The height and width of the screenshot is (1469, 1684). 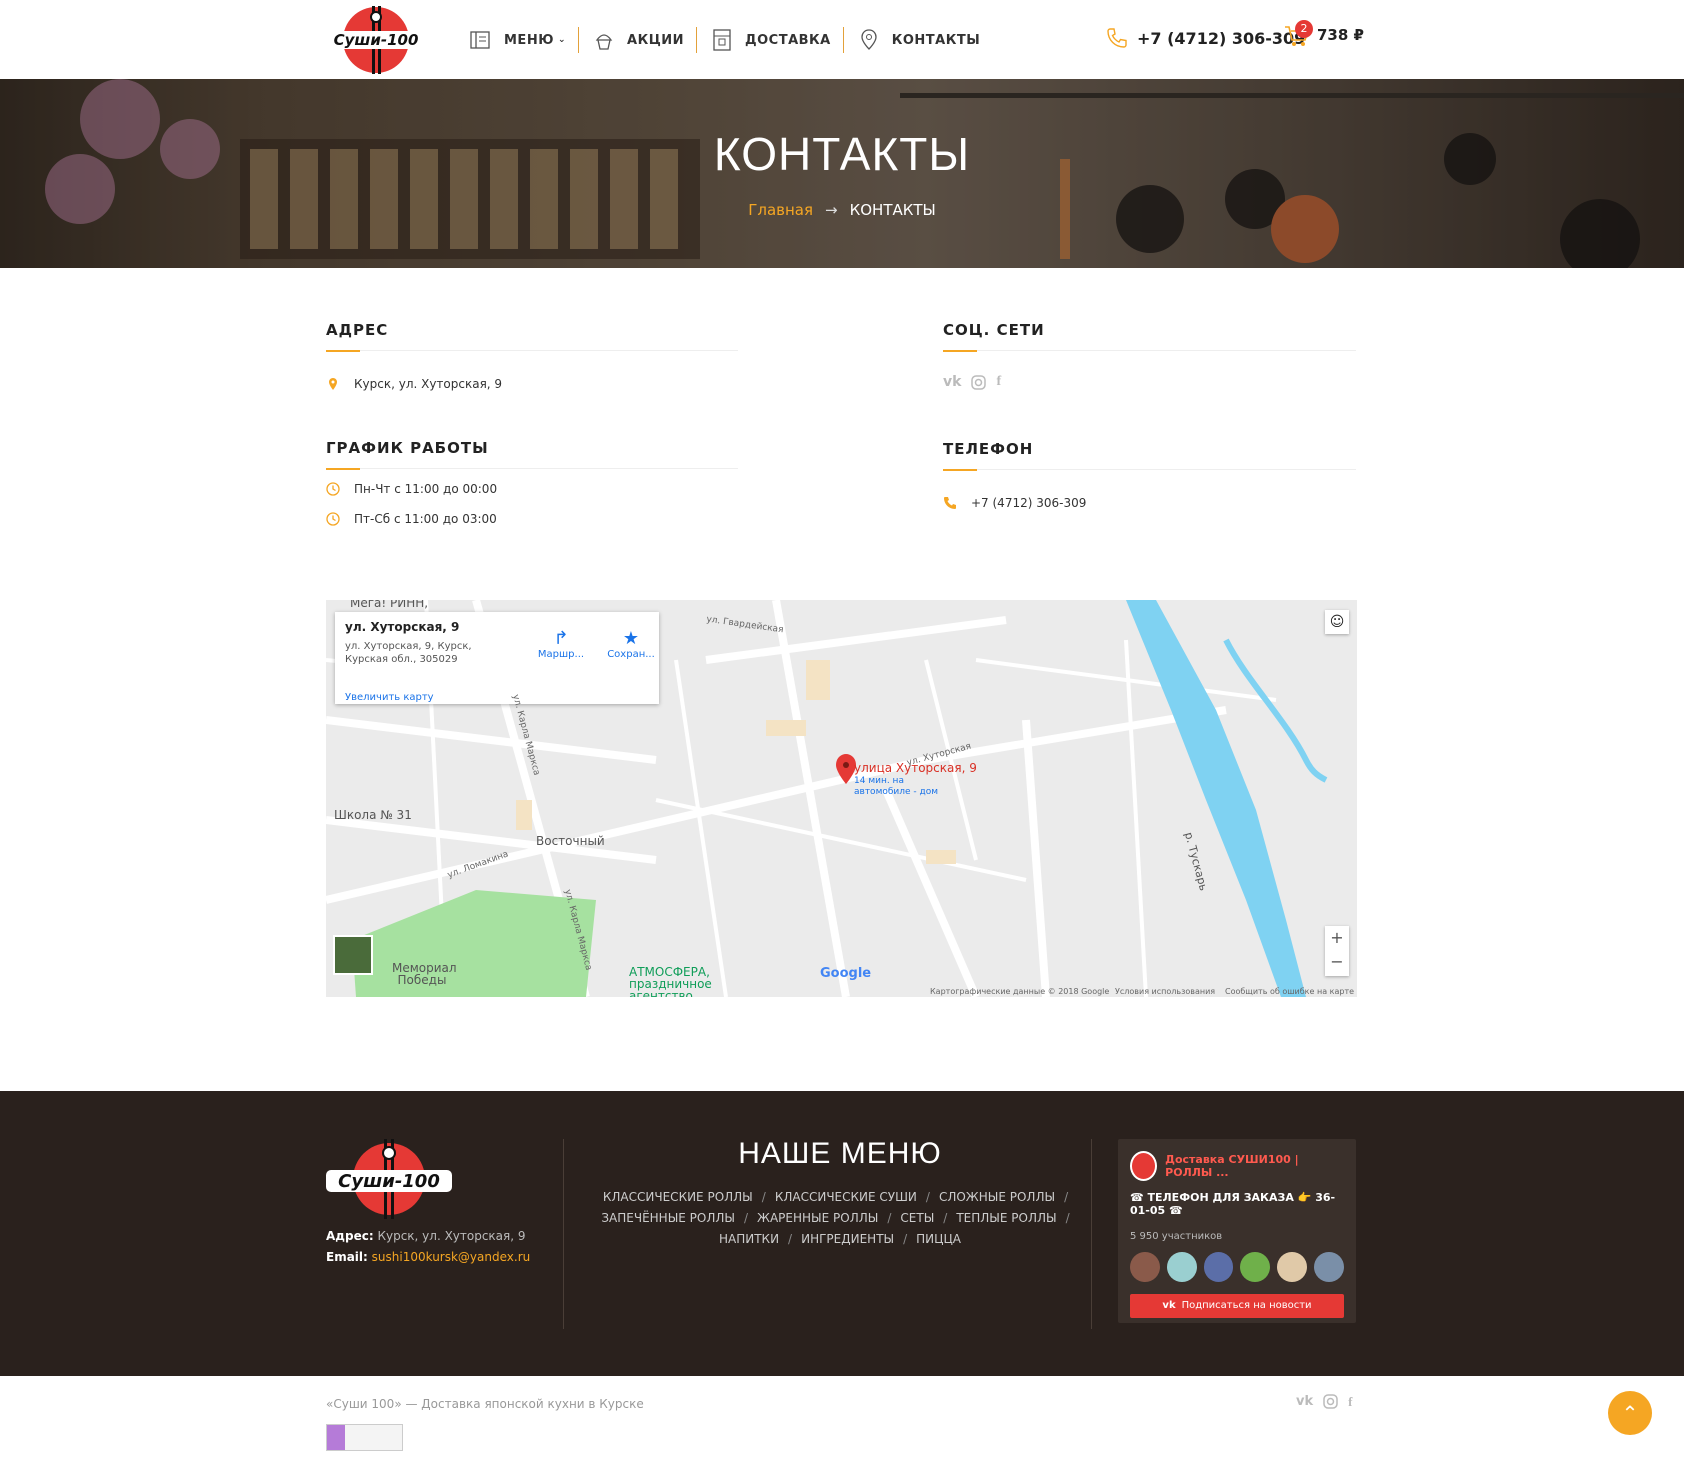 What do you see at coordinates (451, 1257) in the screenshot?
I see `footer-email-link: sushi100kursk@yandex.ru` at bounding box center [451, 1257].